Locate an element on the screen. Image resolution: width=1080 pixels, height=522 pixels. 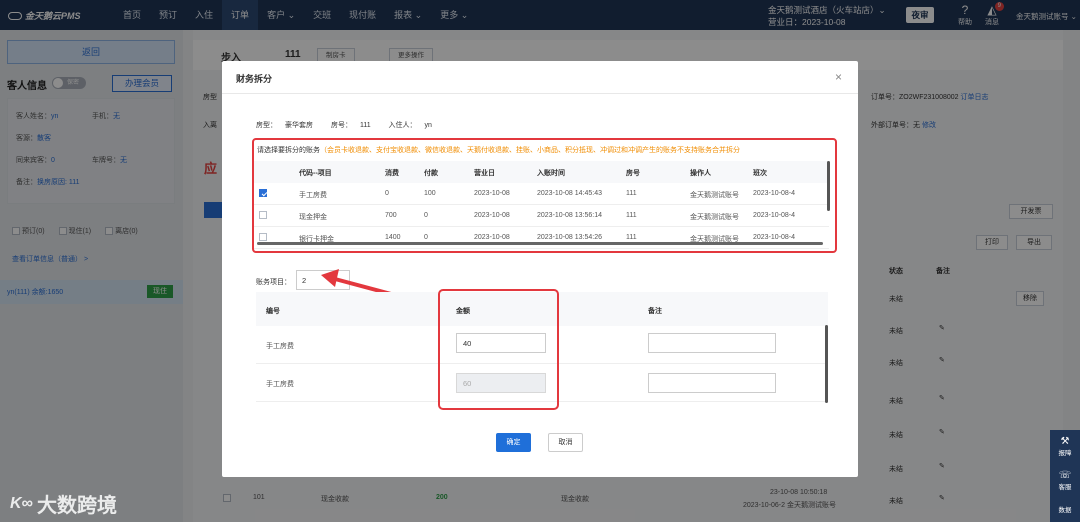
data-label: 数据 is located at coordinates (1065, 510).